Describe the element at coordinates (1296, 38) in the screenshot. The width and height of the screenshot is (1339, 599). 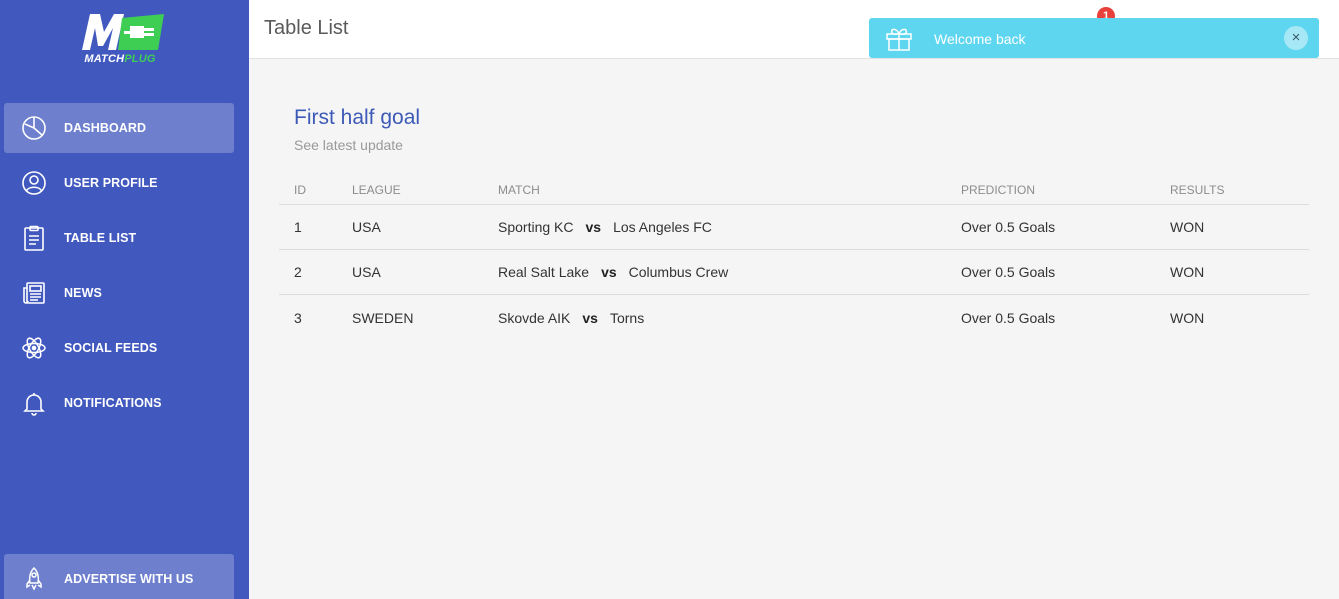
I see `close-icon: ×` at that location.